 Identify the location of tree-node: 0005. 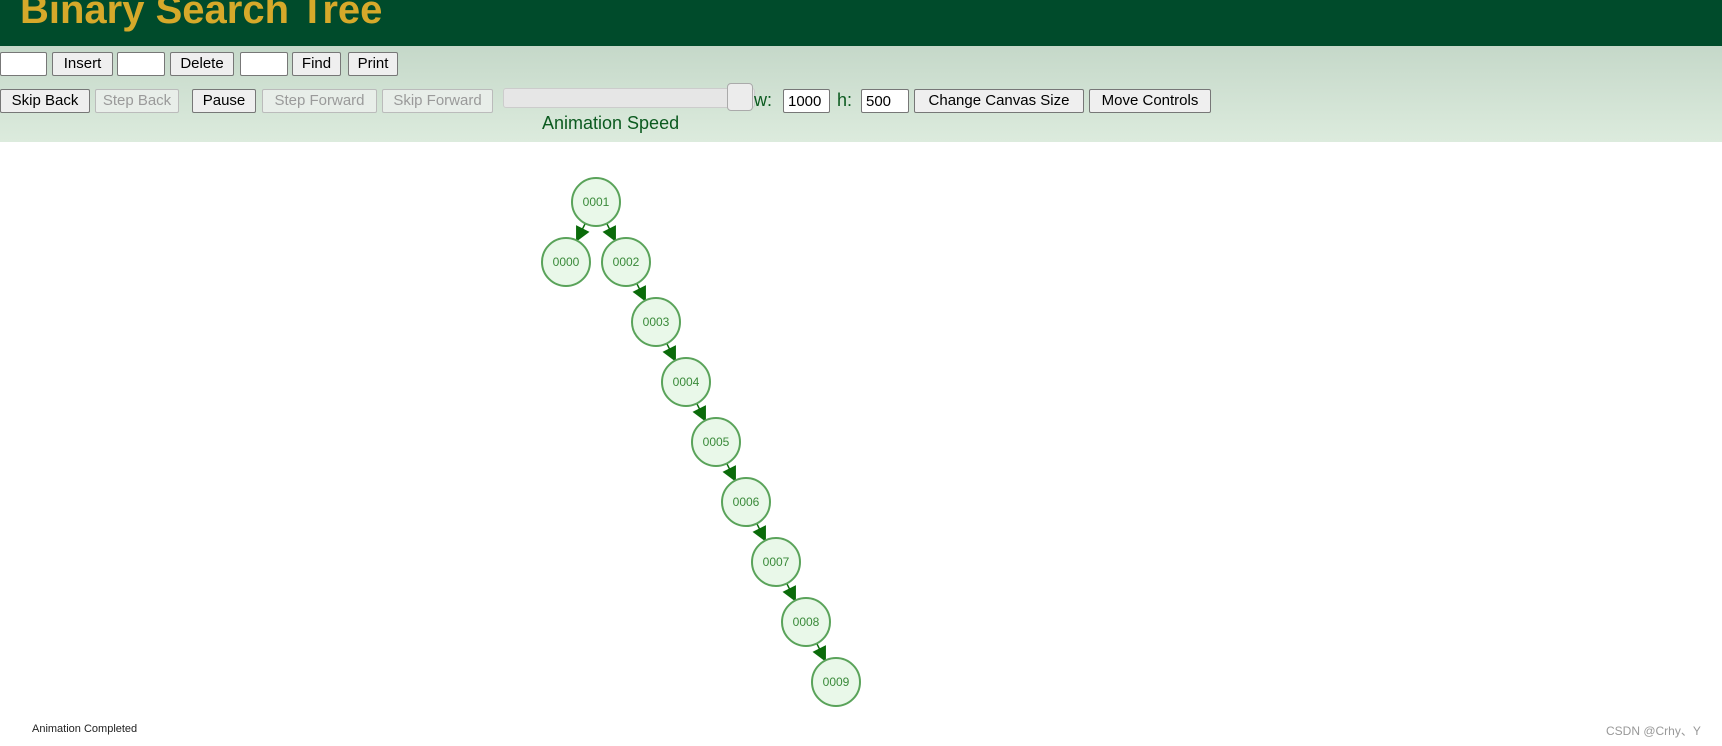
(716, 442).